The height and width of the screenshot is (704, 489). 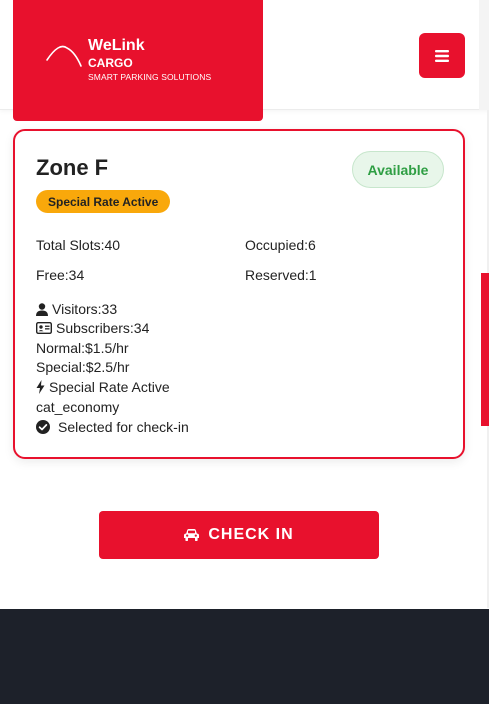 I want to click on brand-name: WeLink, so click(x=116, y=45).